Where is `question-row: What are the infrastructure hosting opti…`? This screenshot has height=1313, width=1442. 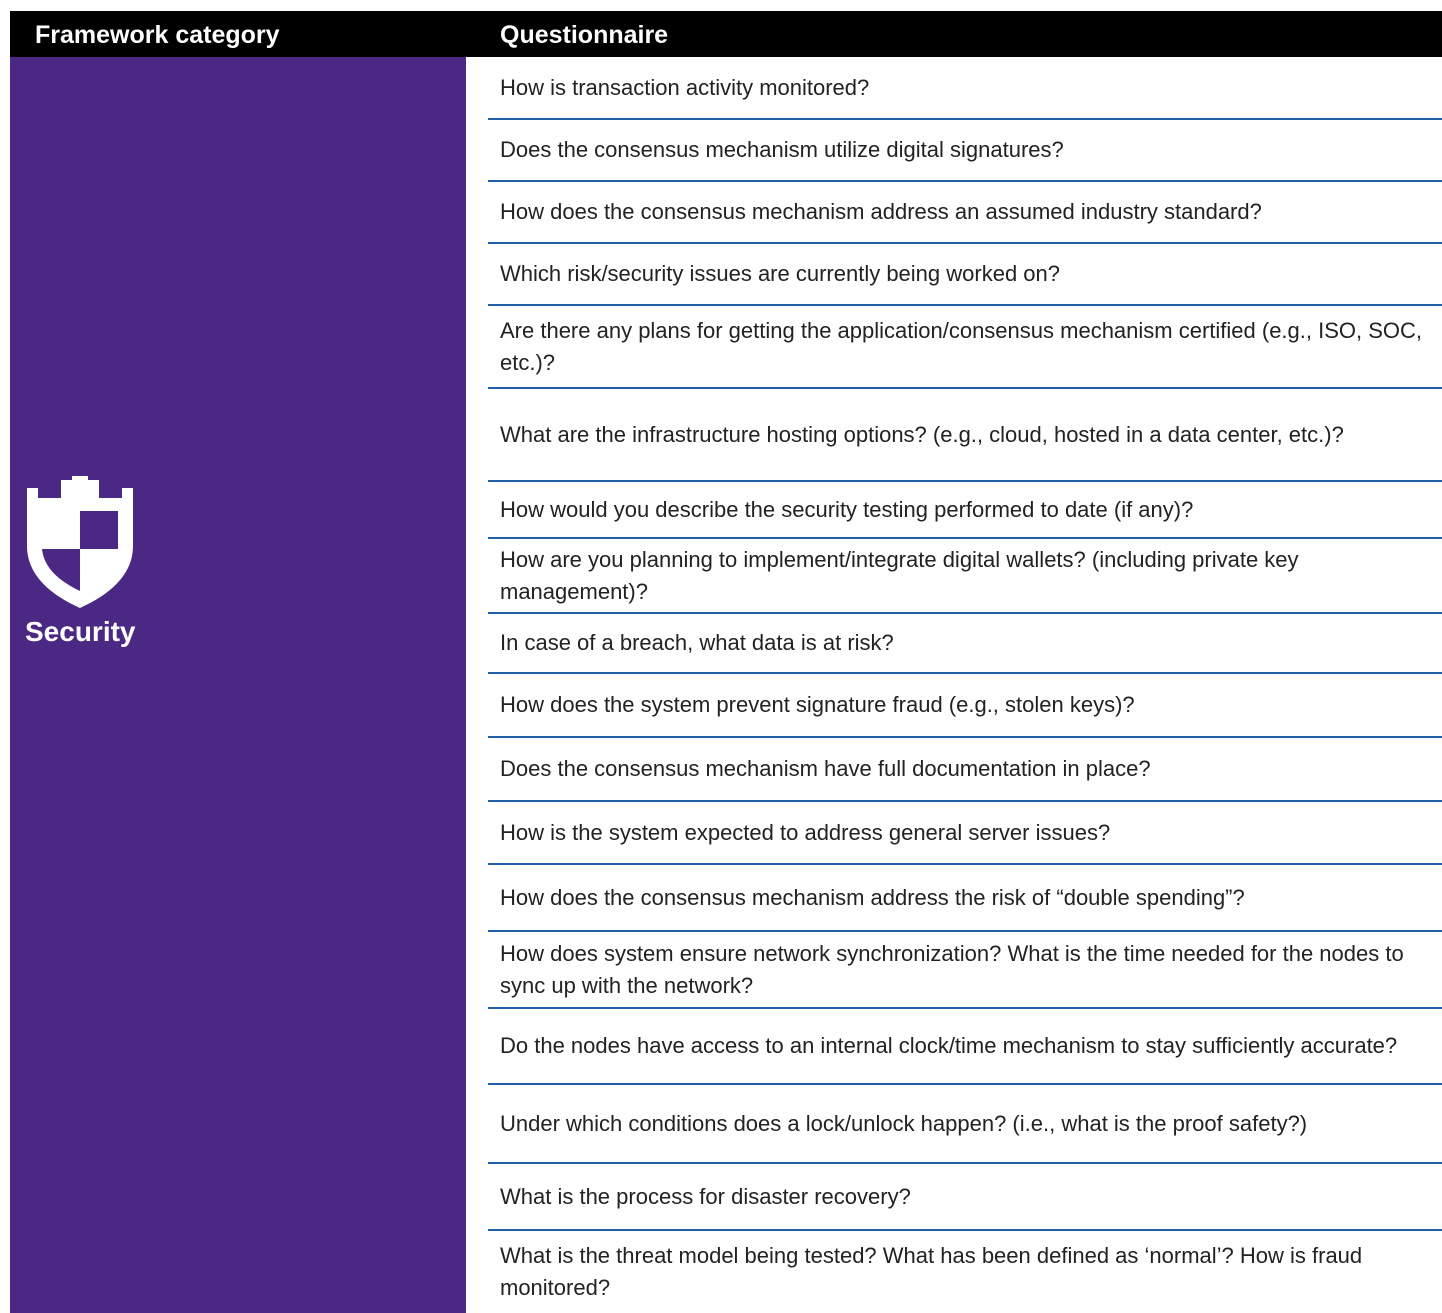
question-row: What are the infrastructure hosting opti… is located at coordinates (965, 435).